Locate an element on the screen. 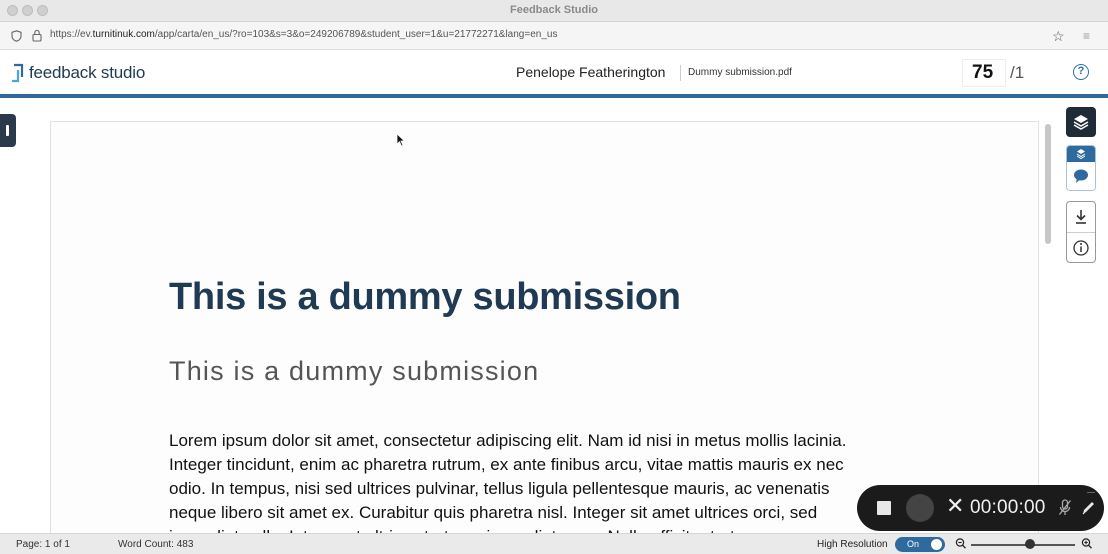 The height and width of the screenshot is (554, 1108). shield-icon is located at coordinates (16, 36).